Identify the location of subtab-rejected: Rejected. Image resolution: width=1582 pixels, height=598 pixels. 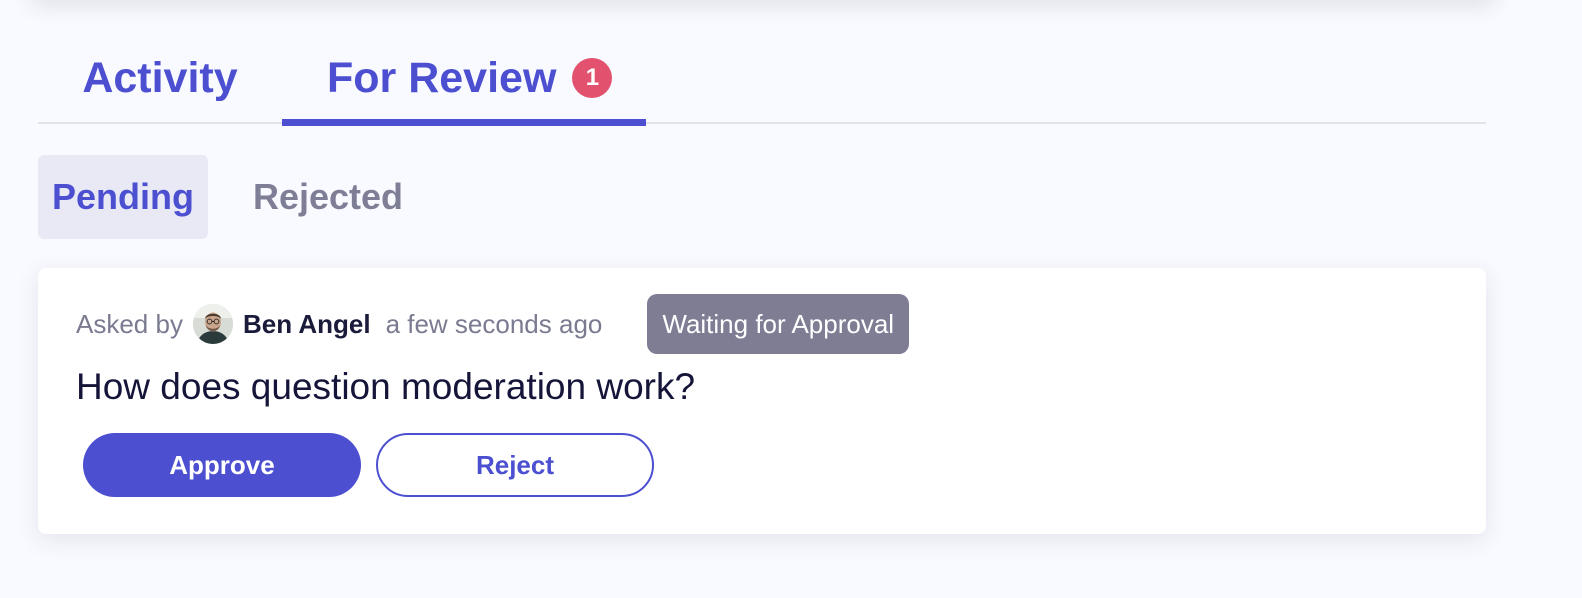
(328, 197).